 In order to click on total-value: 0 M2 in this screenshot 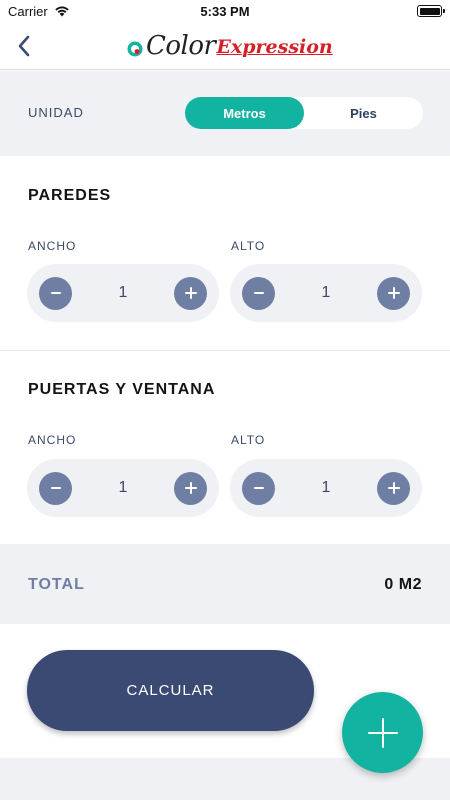, I will do `click(403, 584)`.